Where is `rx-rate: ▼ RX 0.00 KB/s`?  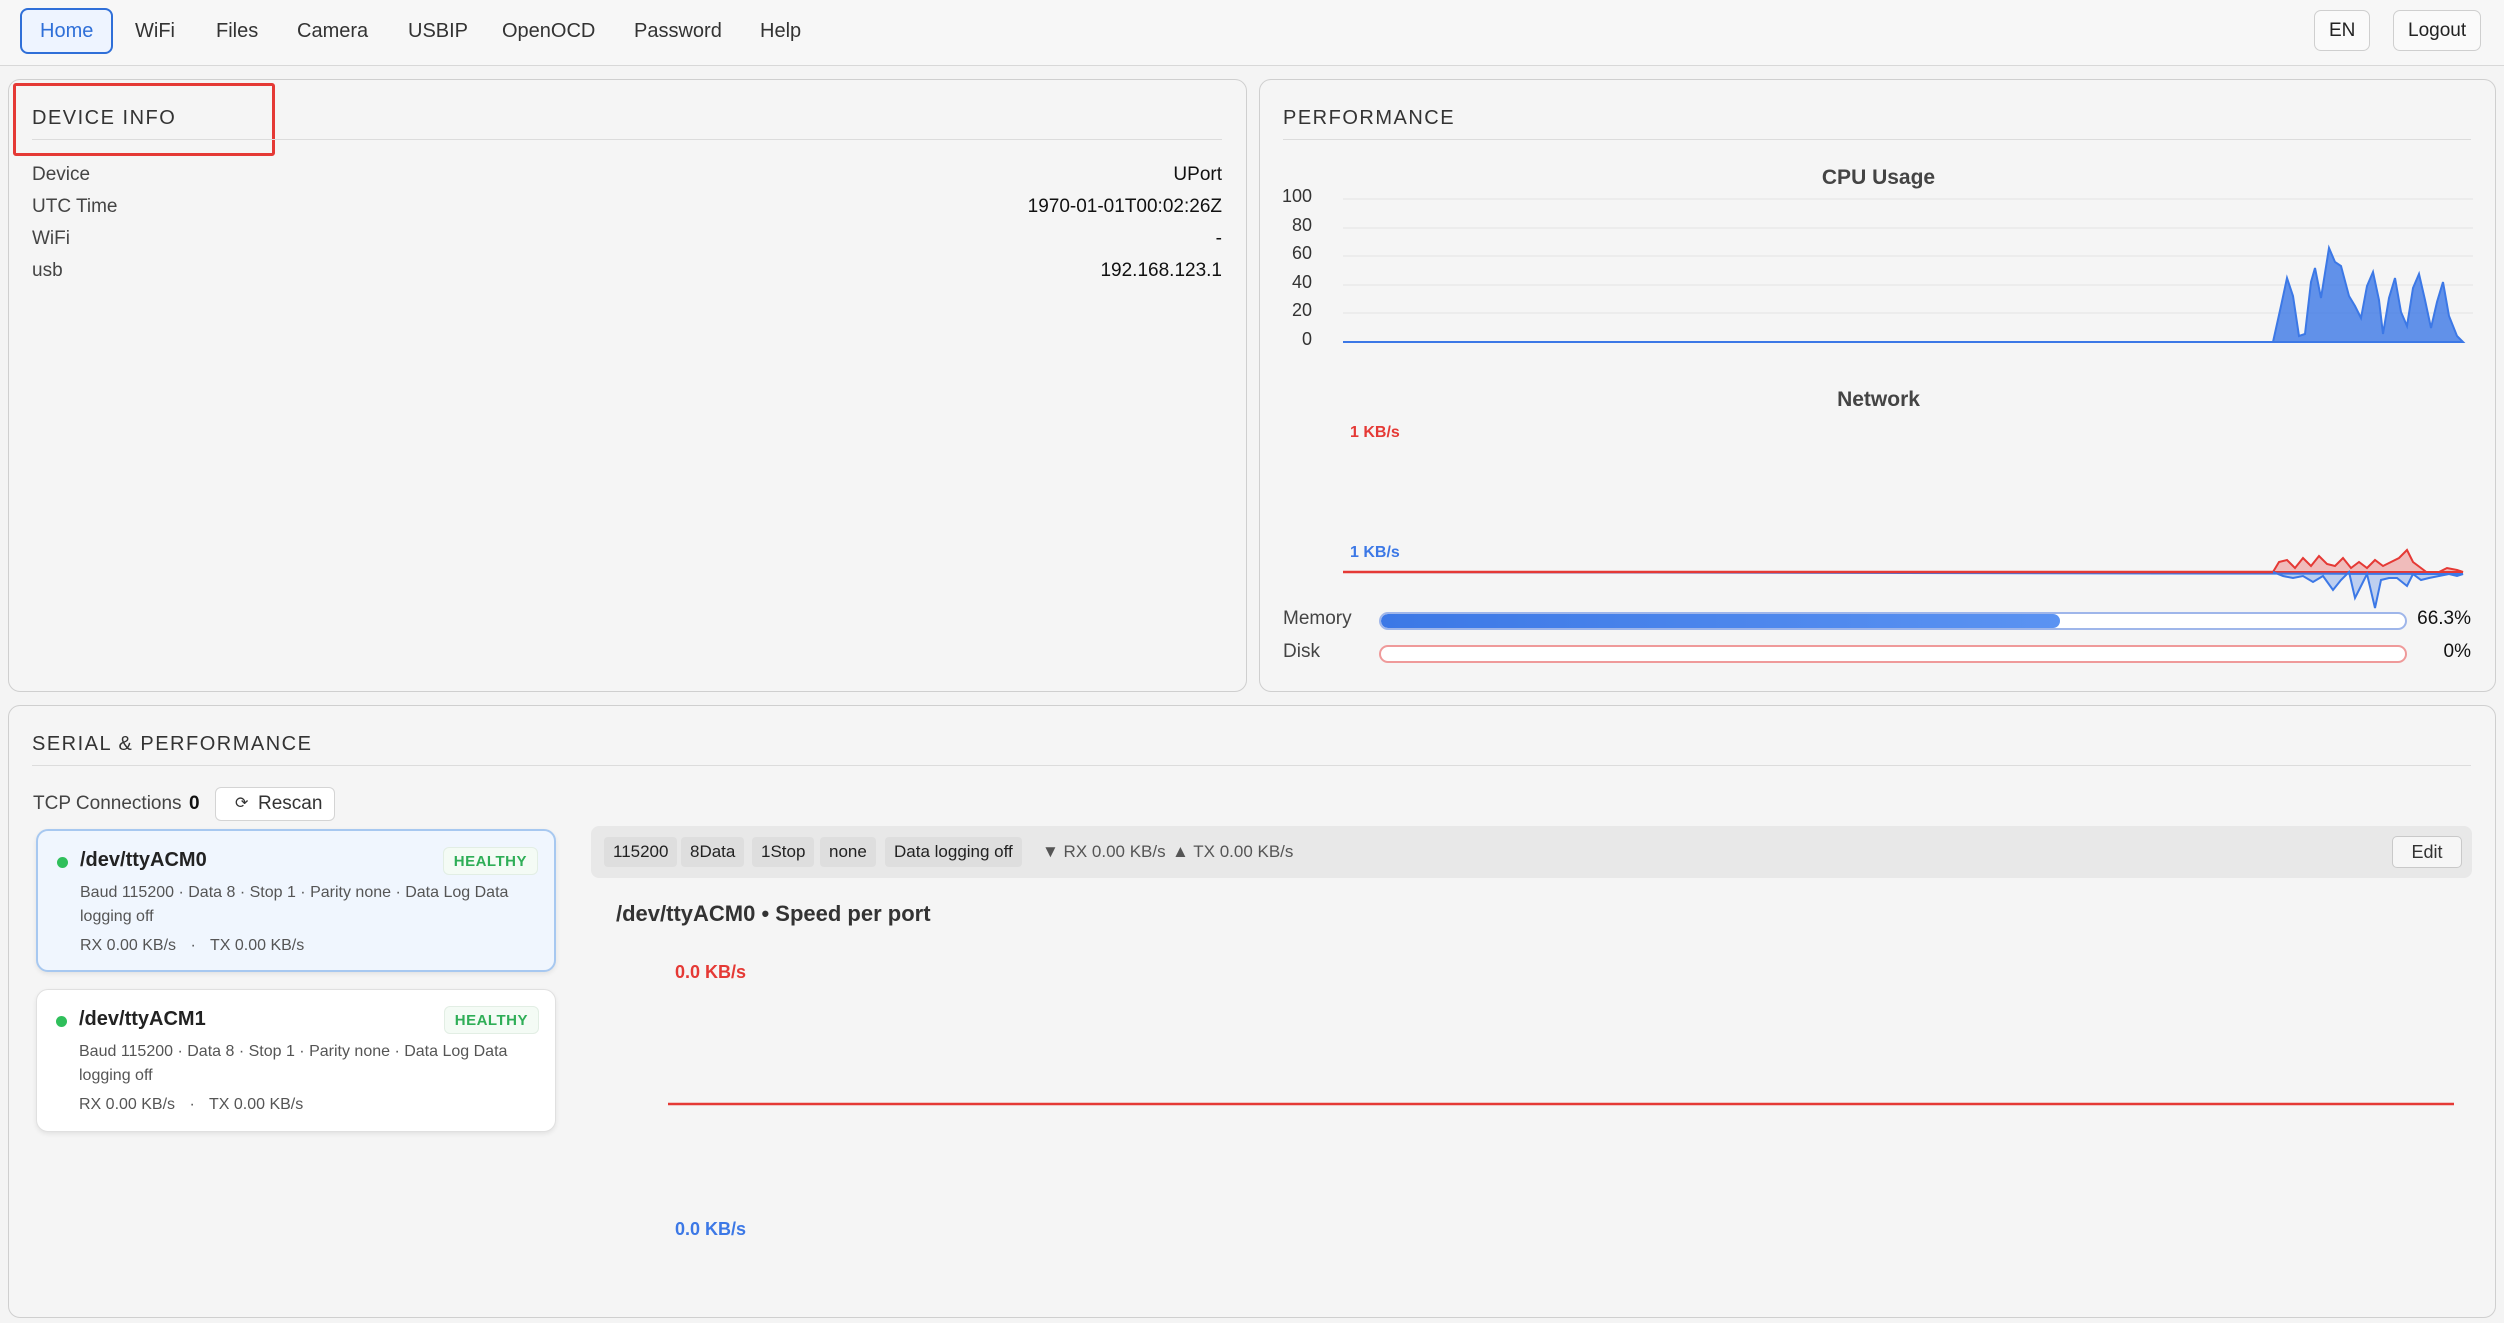 rx-rate: ▼ RX 0.00 KB/s is located at coordinates (1104, 851).